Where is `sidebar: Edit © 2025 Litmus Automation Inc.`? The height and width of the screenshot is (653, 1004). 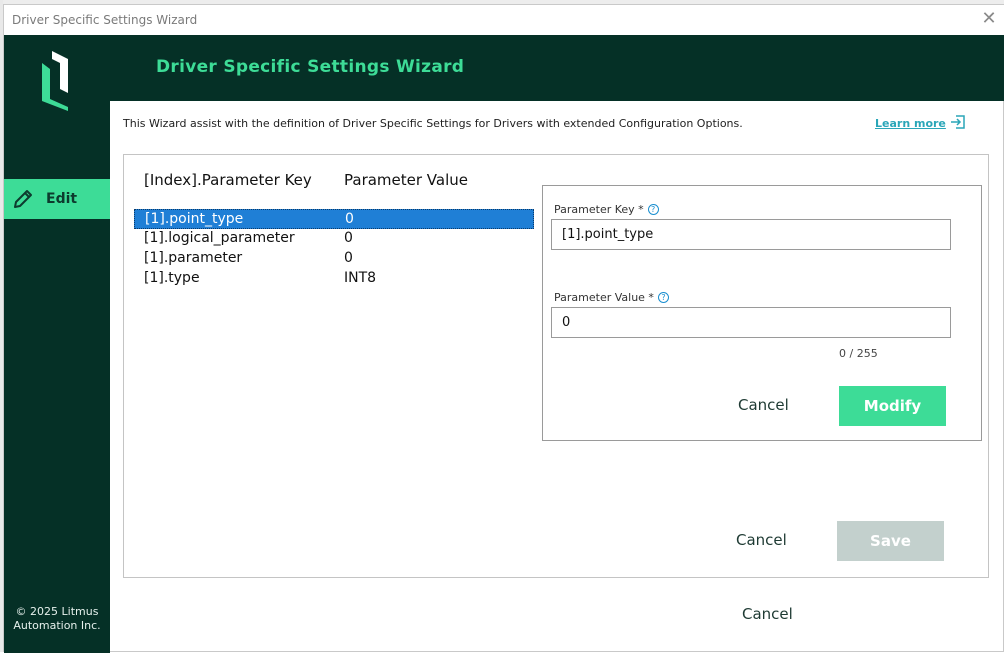 sidebar: Edit © 2025 Litmus Automation Inc. is located at coordinates (57, 344).